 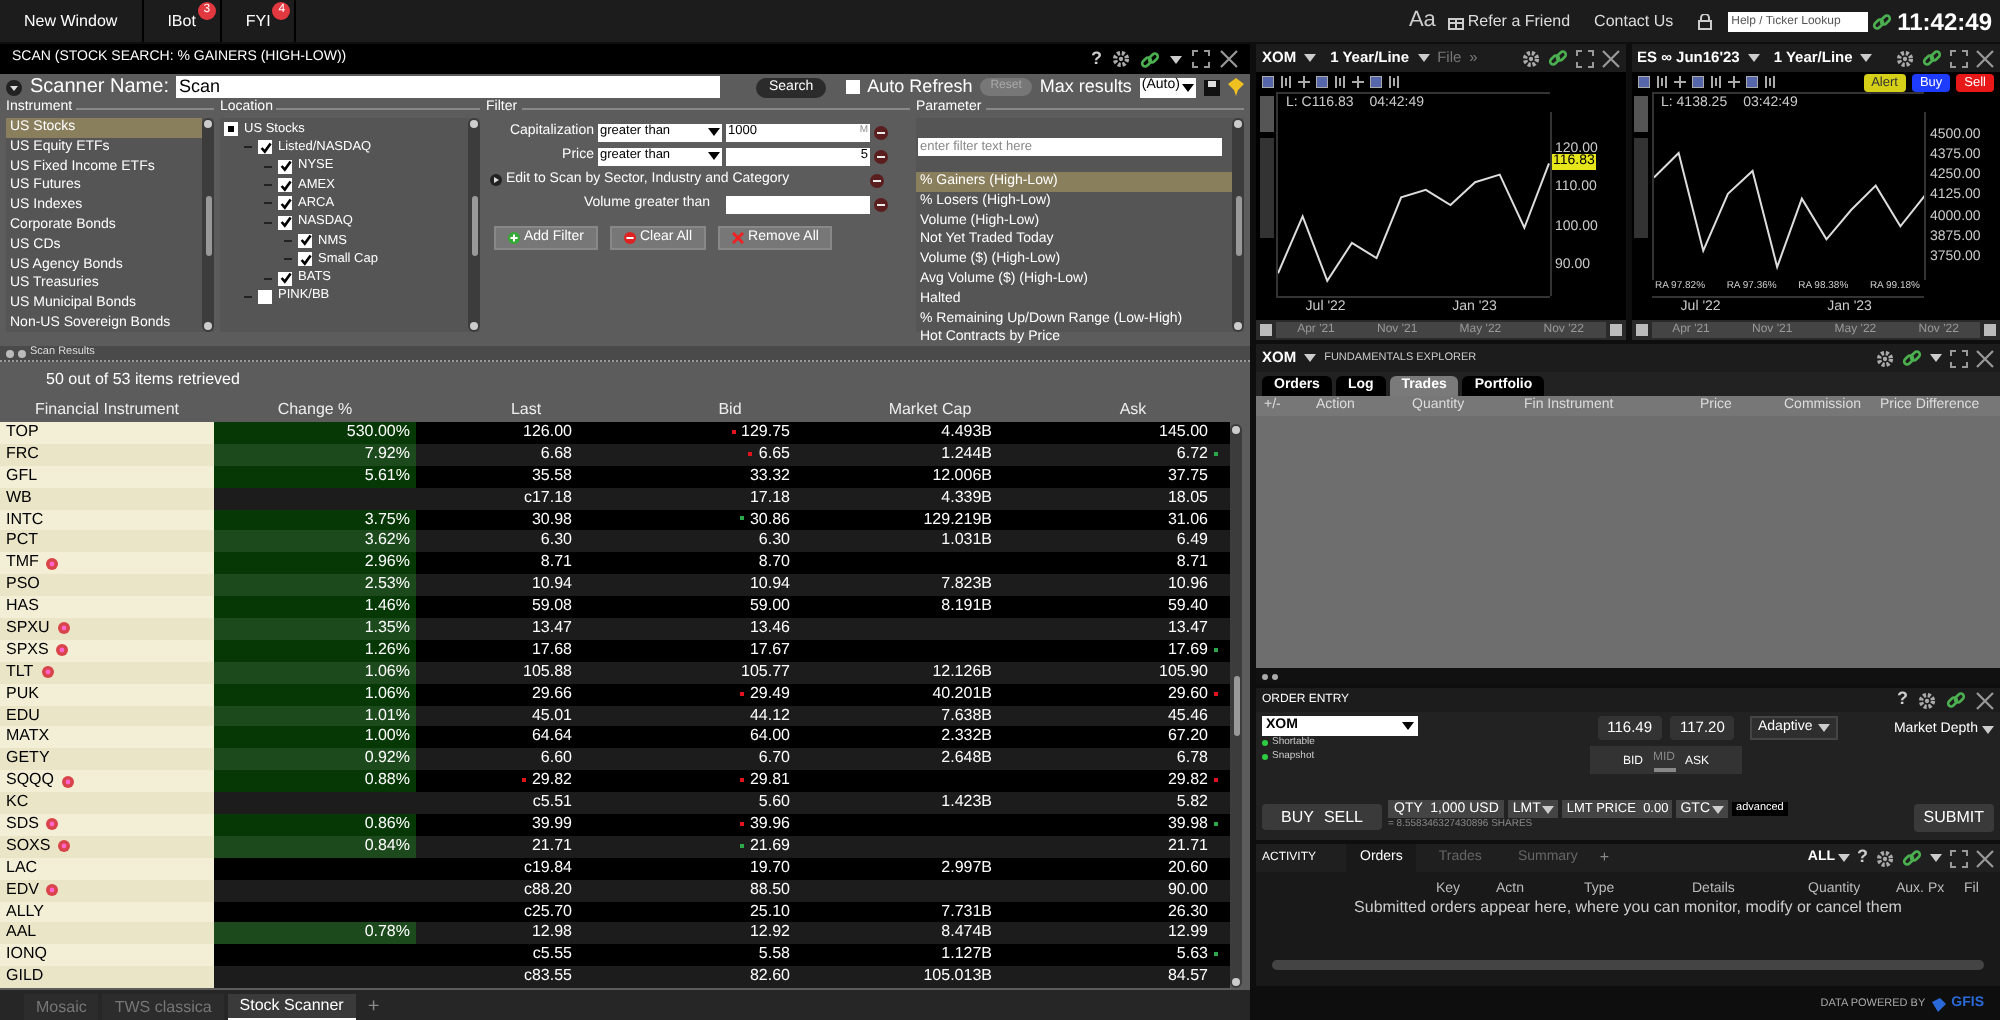 I want to click on collapse-icon, so click(x=14, y=87).